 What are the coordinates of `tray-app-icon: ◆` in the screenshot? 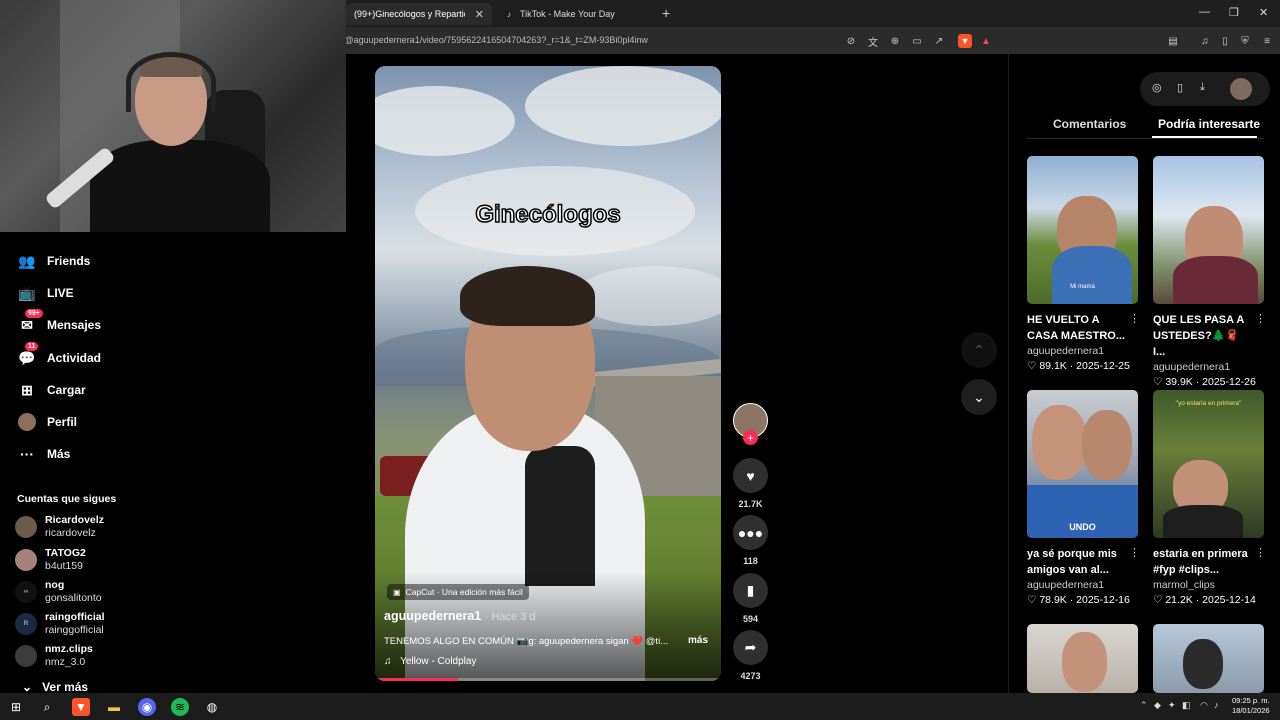 It's located at (1157, 705).